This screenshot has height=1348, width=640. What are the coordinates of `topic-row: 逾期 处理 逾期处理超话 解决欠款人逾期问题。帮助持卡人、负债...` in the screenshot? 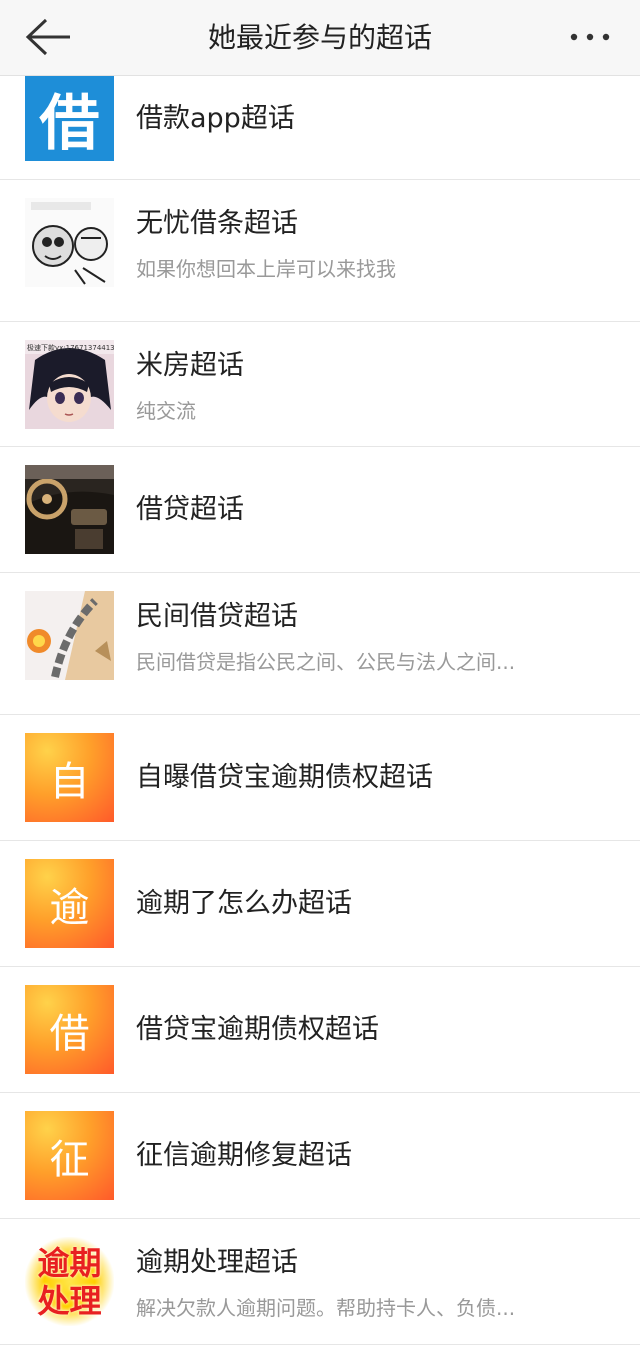 It's located at (320, 1282).